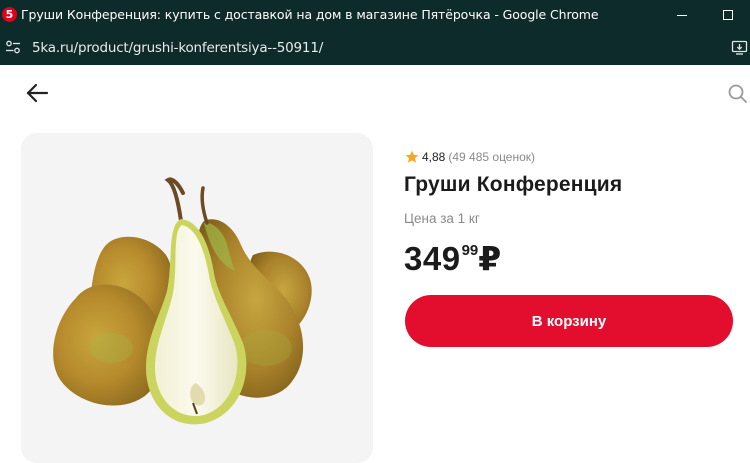  What do you see at coordinates (492, 157) in the screenshot?
I see `rating-count: (49 485 оценок)` at bounding box center [492, 157].